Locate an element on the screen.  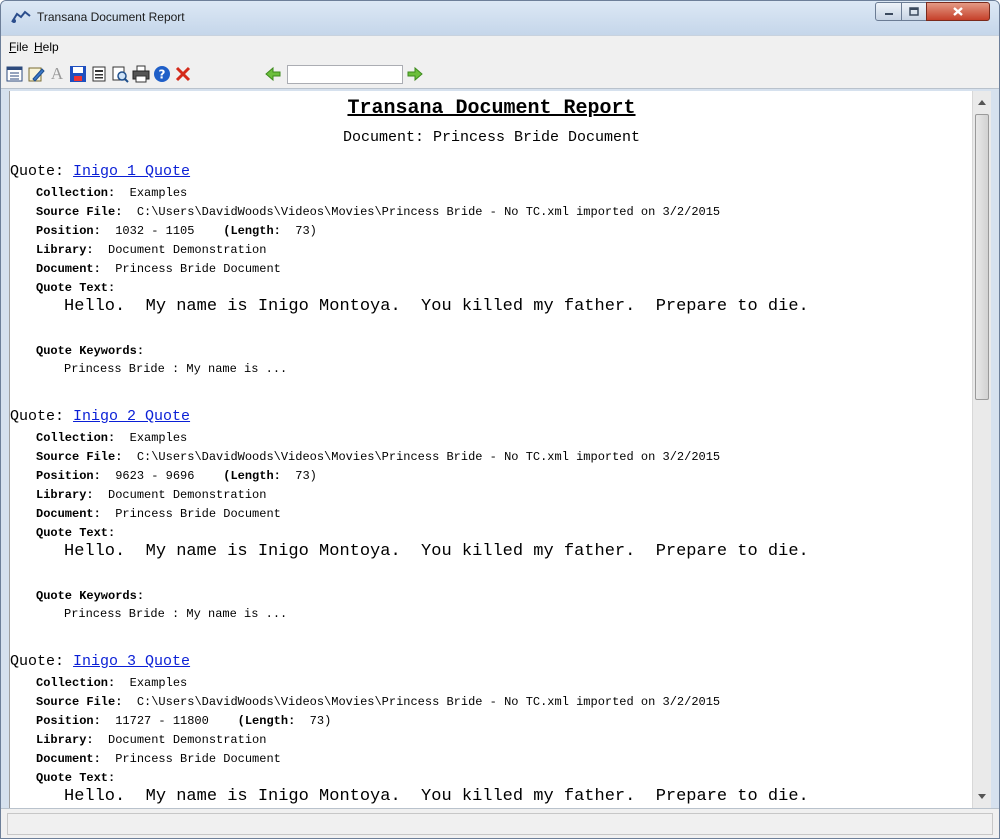
quote-heading: Quote: Inigo 2 Quote is located at coordinates (100, 416).